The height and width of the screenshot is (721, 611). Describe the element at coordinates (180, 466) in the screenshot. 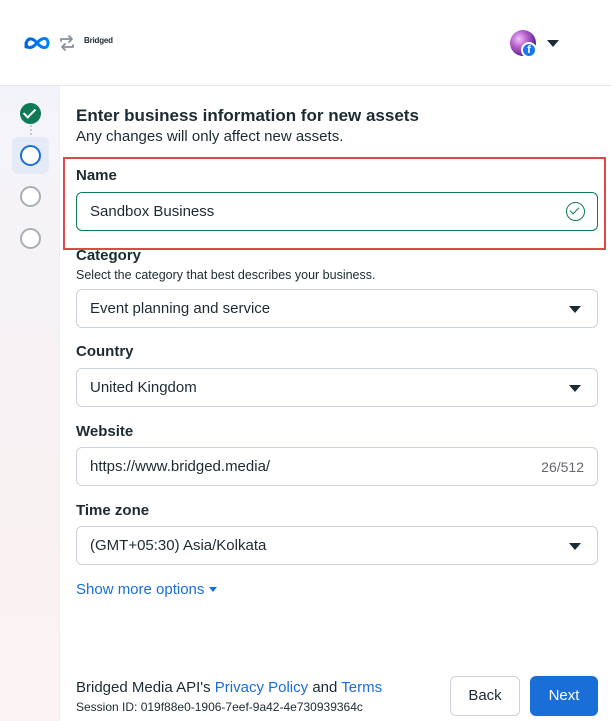

I see `website-input-value: https://www.bridged.media/` at that location.